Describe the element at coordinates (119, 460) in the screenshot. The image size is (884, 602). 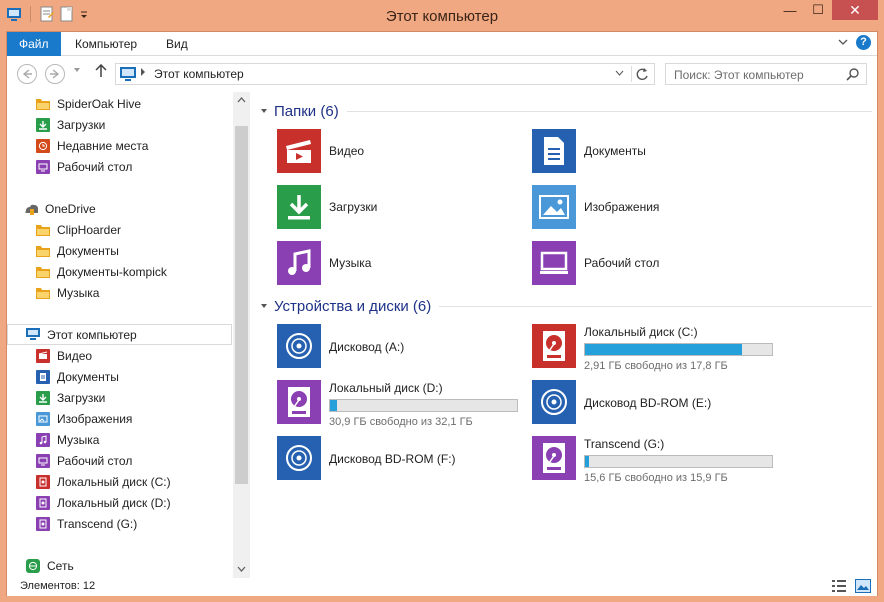
I see `nav-item-desktop: Рабочий стол` at that location.